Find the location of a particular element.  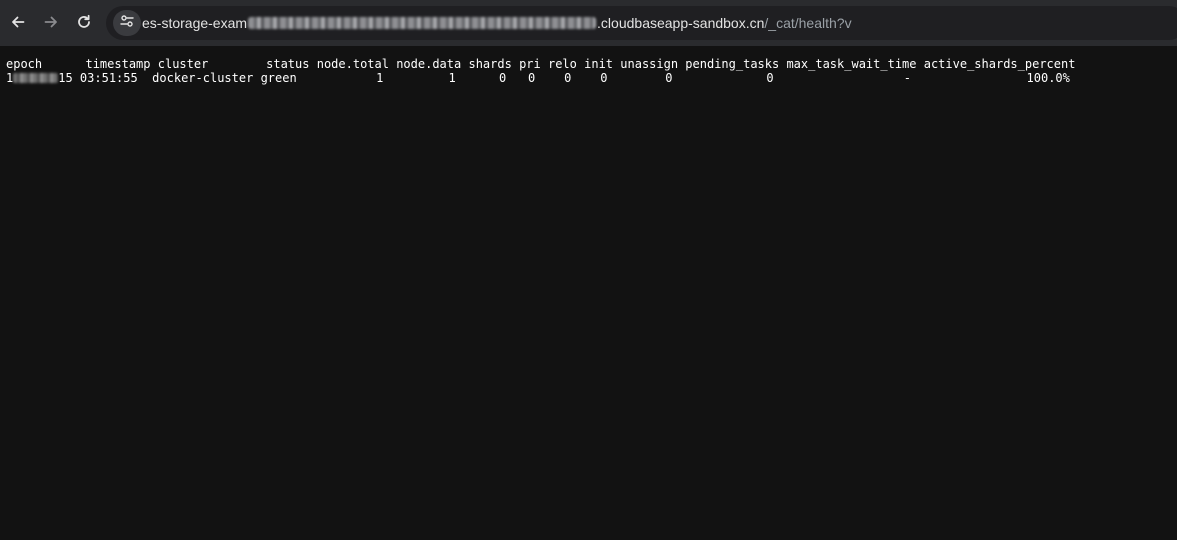

cell-node-data: 1 is located at coordinates (452, 78).